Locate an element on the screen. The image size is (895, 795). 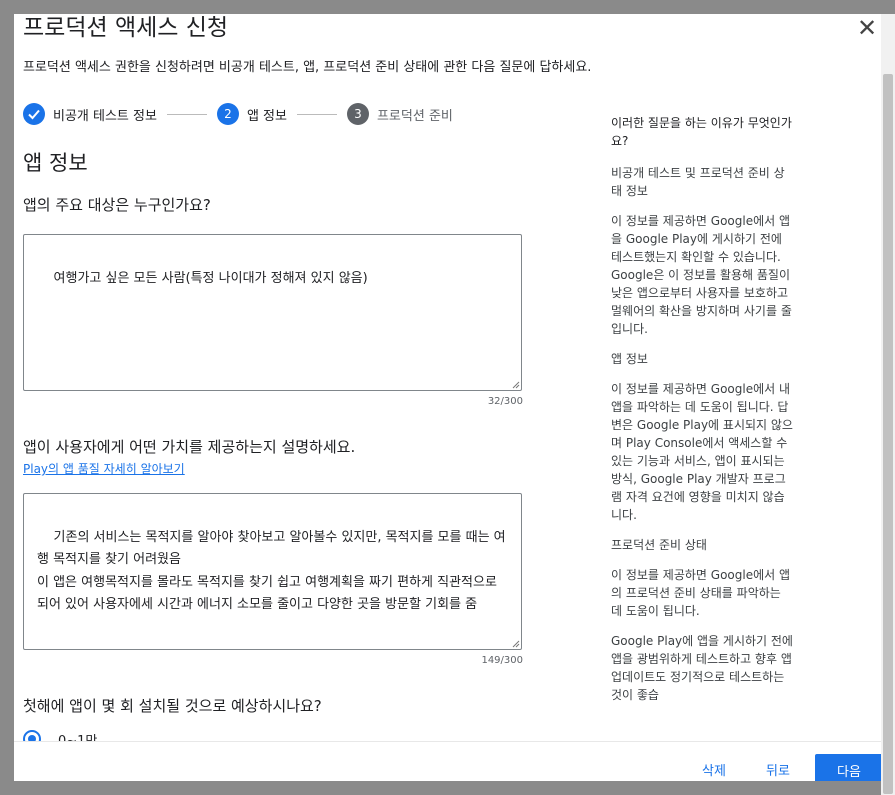
back-button: 뒤로 is located at coordinates (778, 769).